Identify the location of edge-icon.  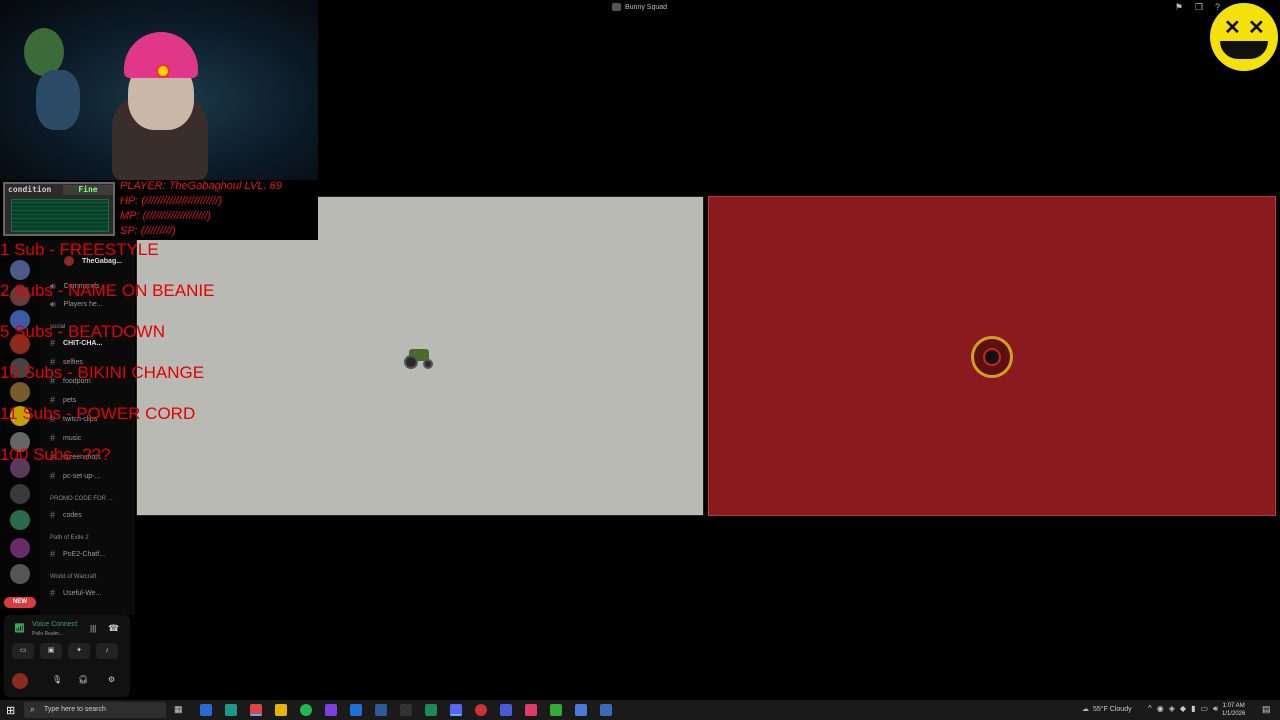
(231, 710).